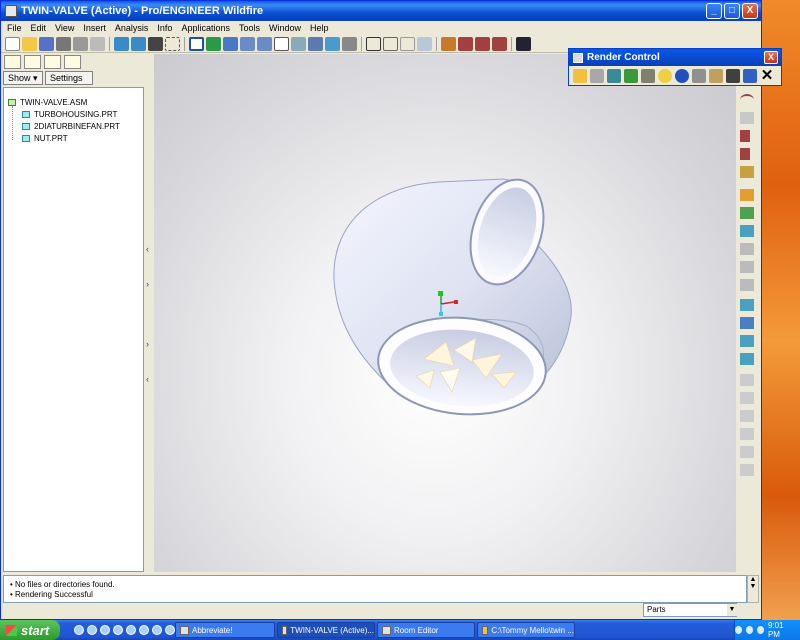 This screenshot has width=800, height=640. What do you see at coordinates (94, 28) in the screenshot?
I see `menu-insert: Insert` at bounding box center [94, 28].